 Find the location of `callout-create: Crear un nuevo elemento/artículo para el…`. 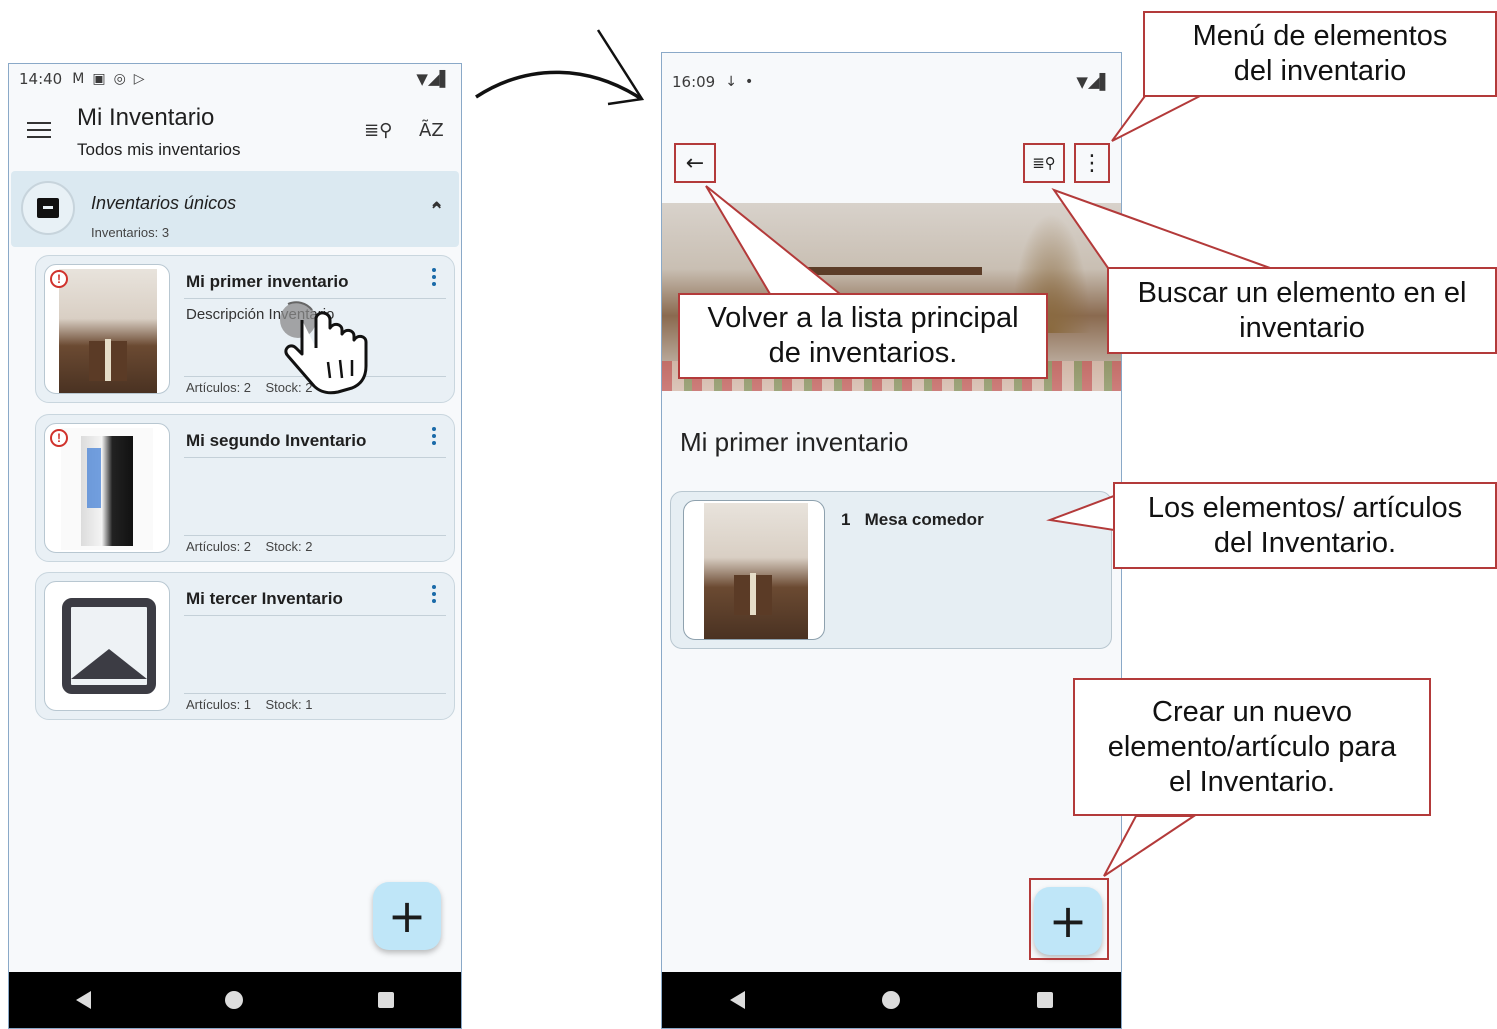

callout-create: Crear un nuevo elemento/artículo para el… is located at coordinates (1252, 747).